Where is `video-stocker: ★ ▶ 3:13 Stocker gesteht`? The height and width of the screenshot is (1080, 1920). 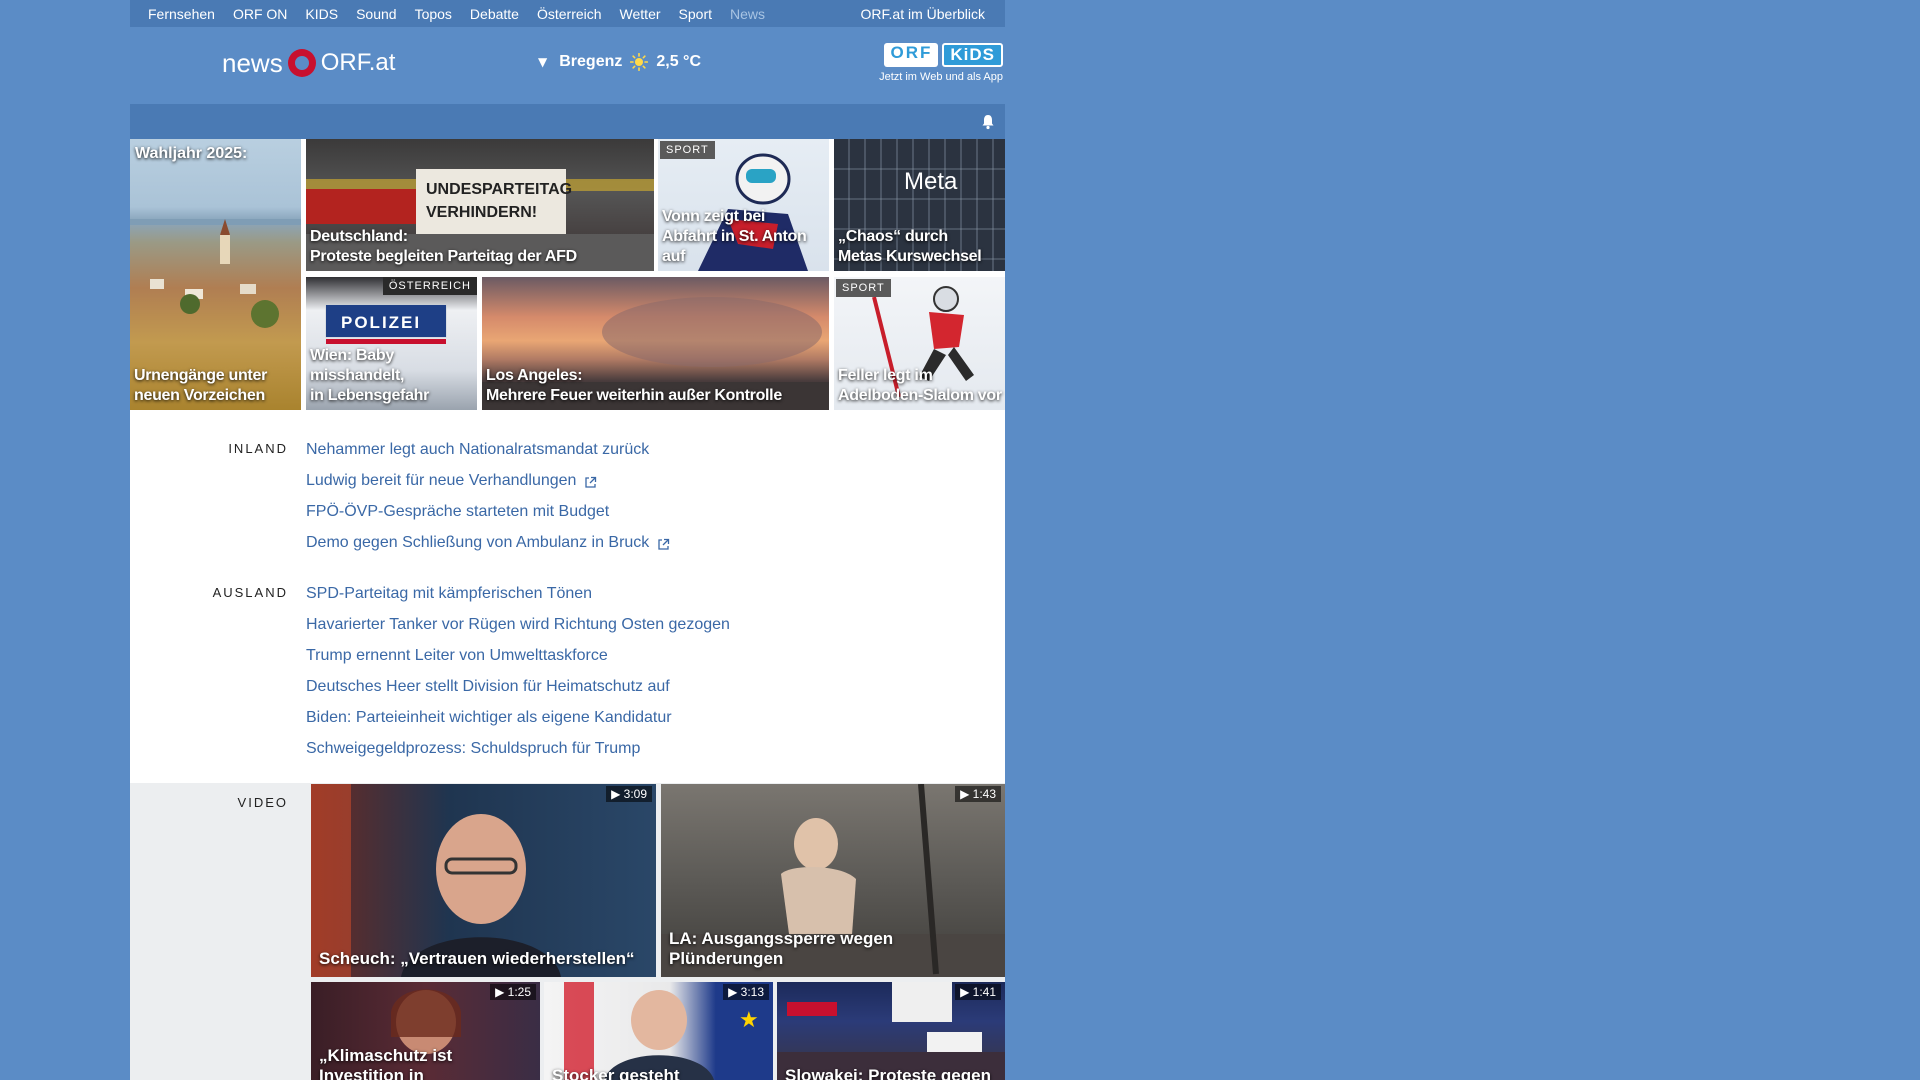 video-stocker: ★ ▶ 3:13 Stocker gesteht is located at coordinates (658, 1031).